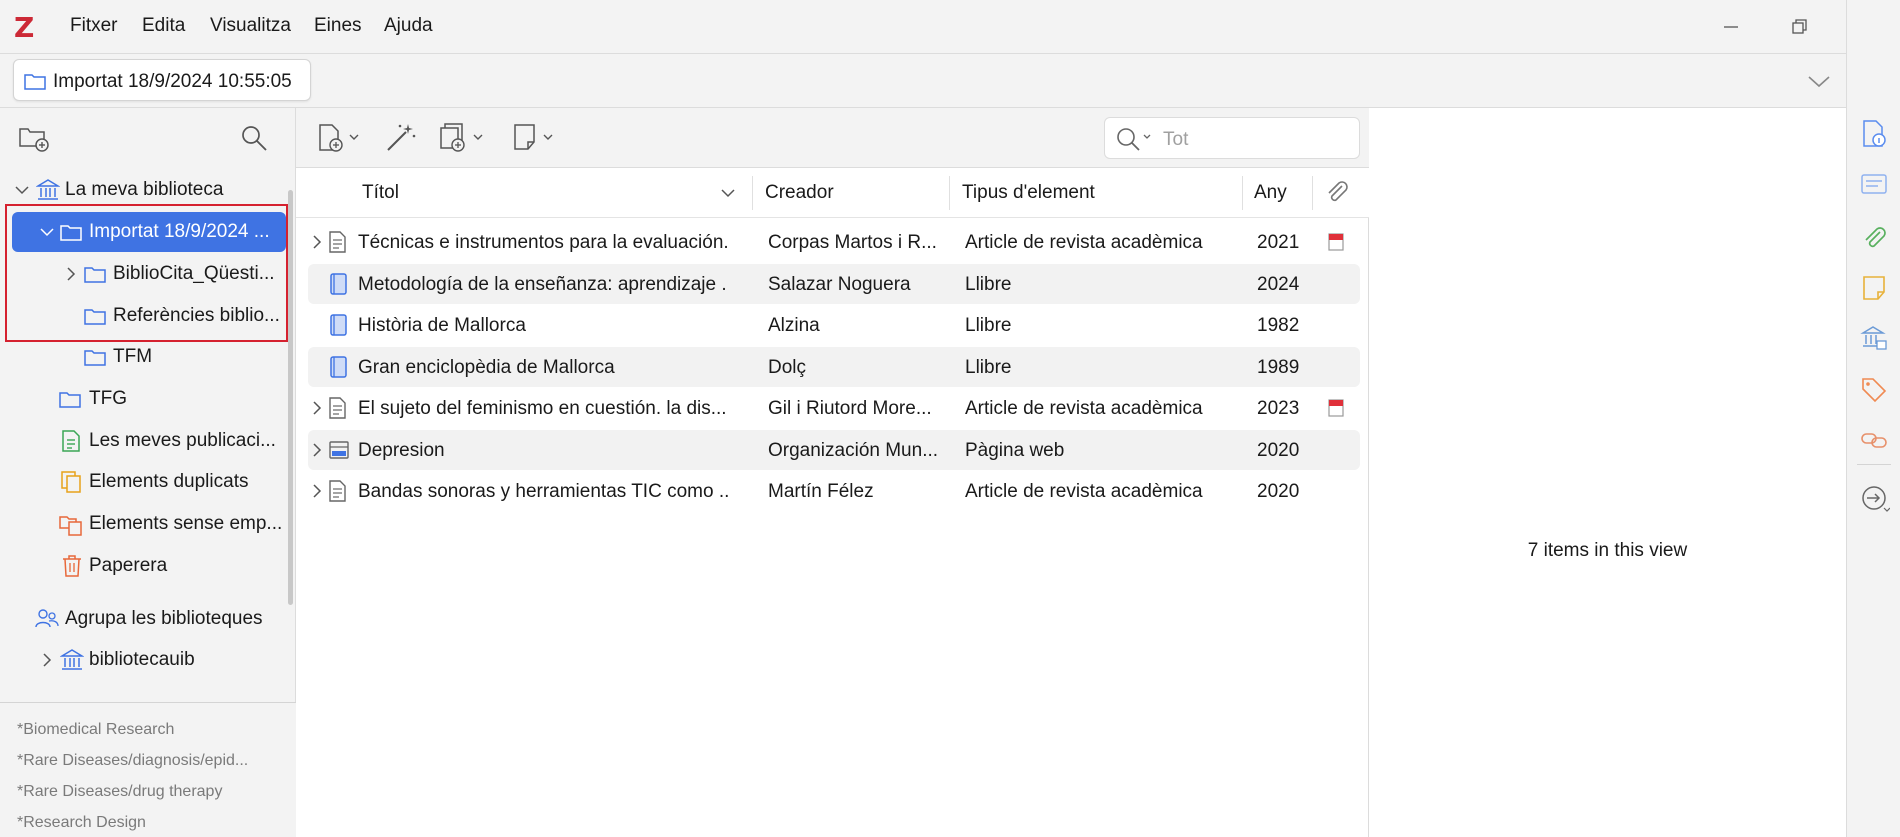 This screenshot has height=837, width=1900. Describe the element at coordinates (1874, 390) in the screenshot. I see `tag-icon` at that location.